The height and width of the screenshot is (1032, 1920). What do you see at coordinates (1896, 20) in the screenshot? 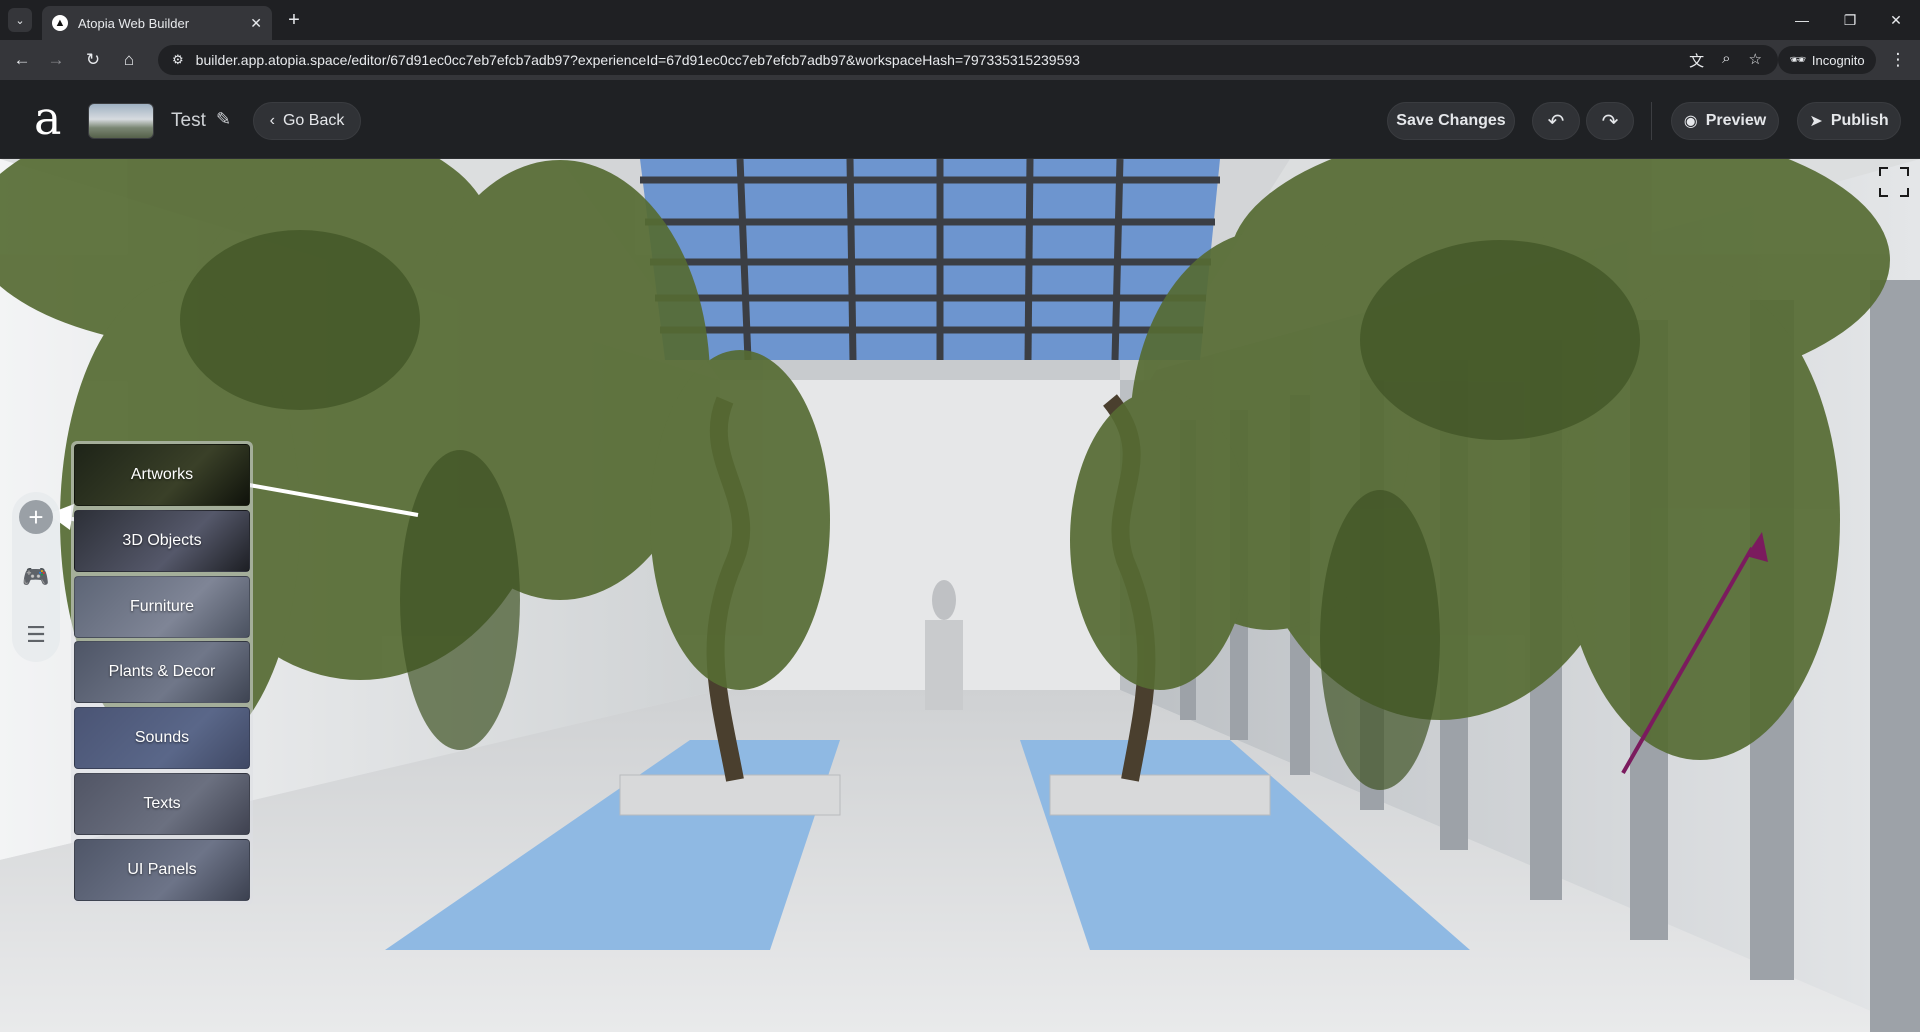
I see `close-window-button: ✕` at bounding box center [1896, 20].